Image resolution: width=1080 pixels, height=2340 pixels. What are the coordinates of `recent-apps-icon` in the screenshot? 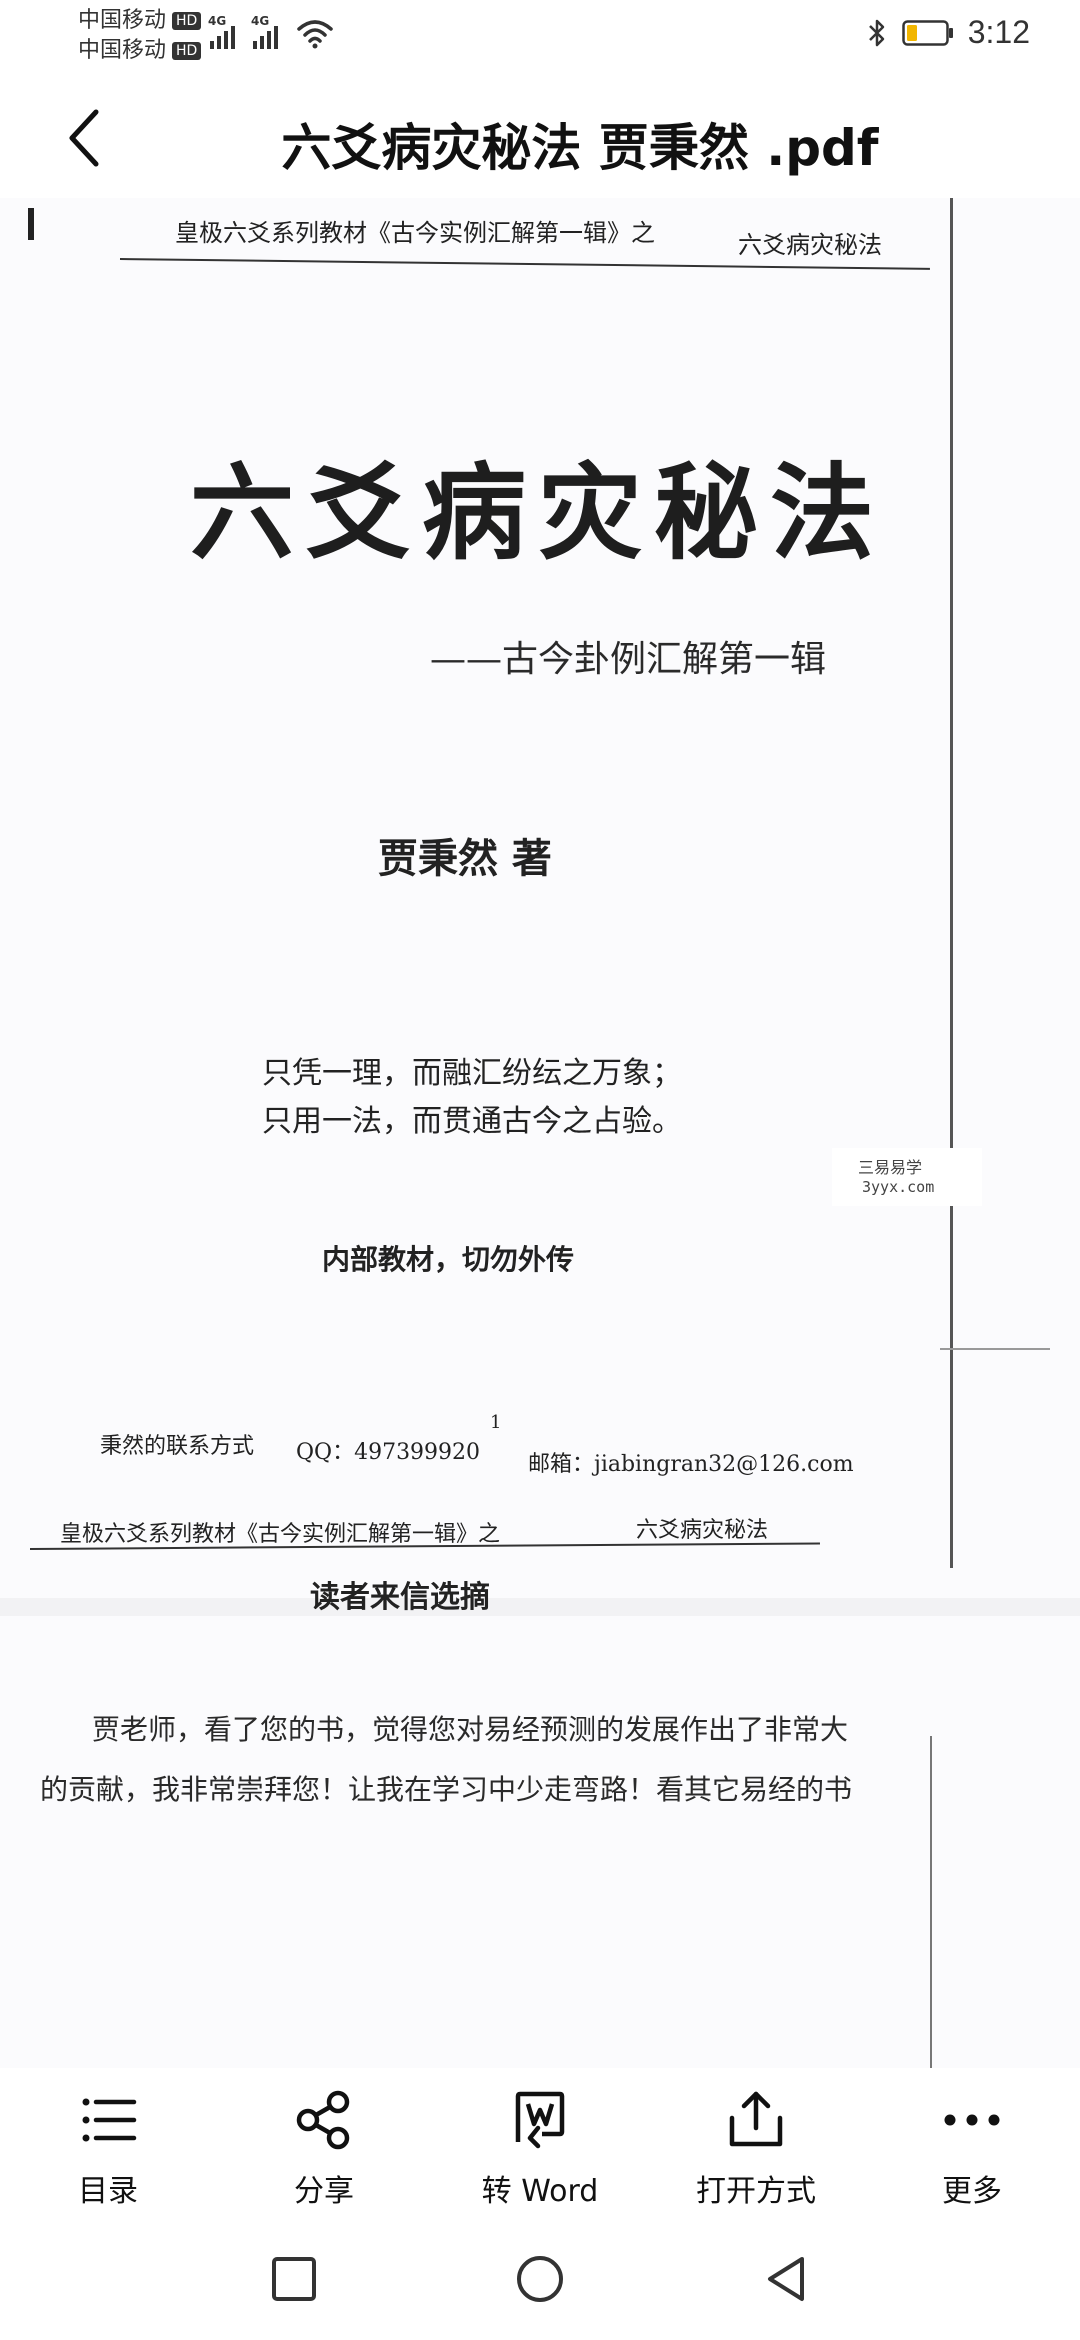 It's located at (294, 2279).